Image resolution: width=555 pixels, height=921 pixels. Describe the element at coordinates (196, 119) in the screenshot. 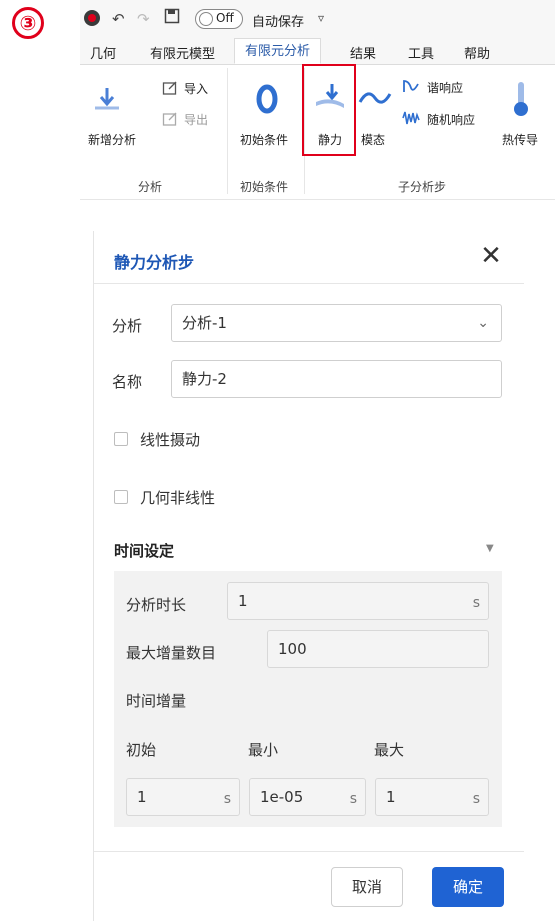

I see `export-label: 导出` at that location.